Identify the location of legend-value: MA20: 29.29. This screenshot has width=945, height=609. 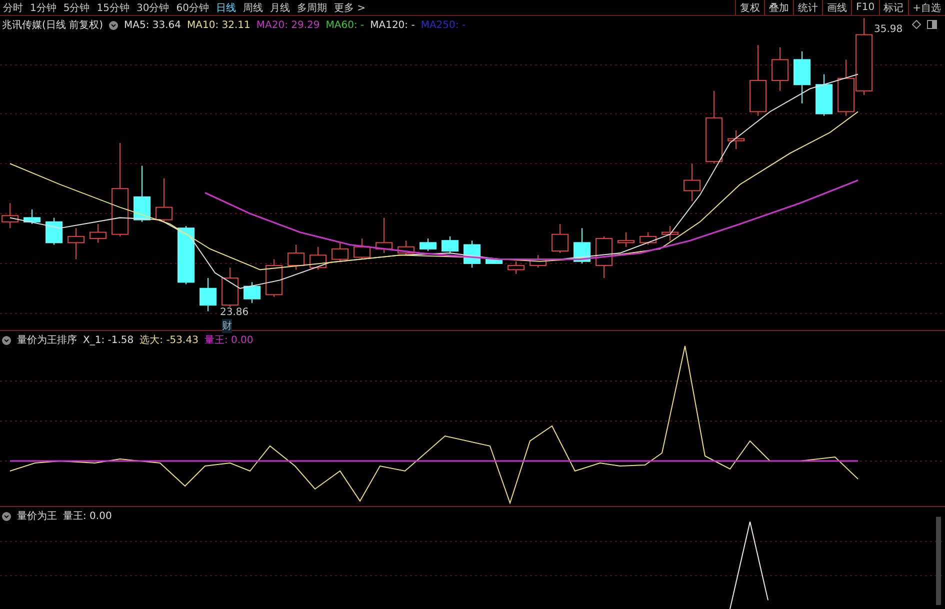
(288, 25).